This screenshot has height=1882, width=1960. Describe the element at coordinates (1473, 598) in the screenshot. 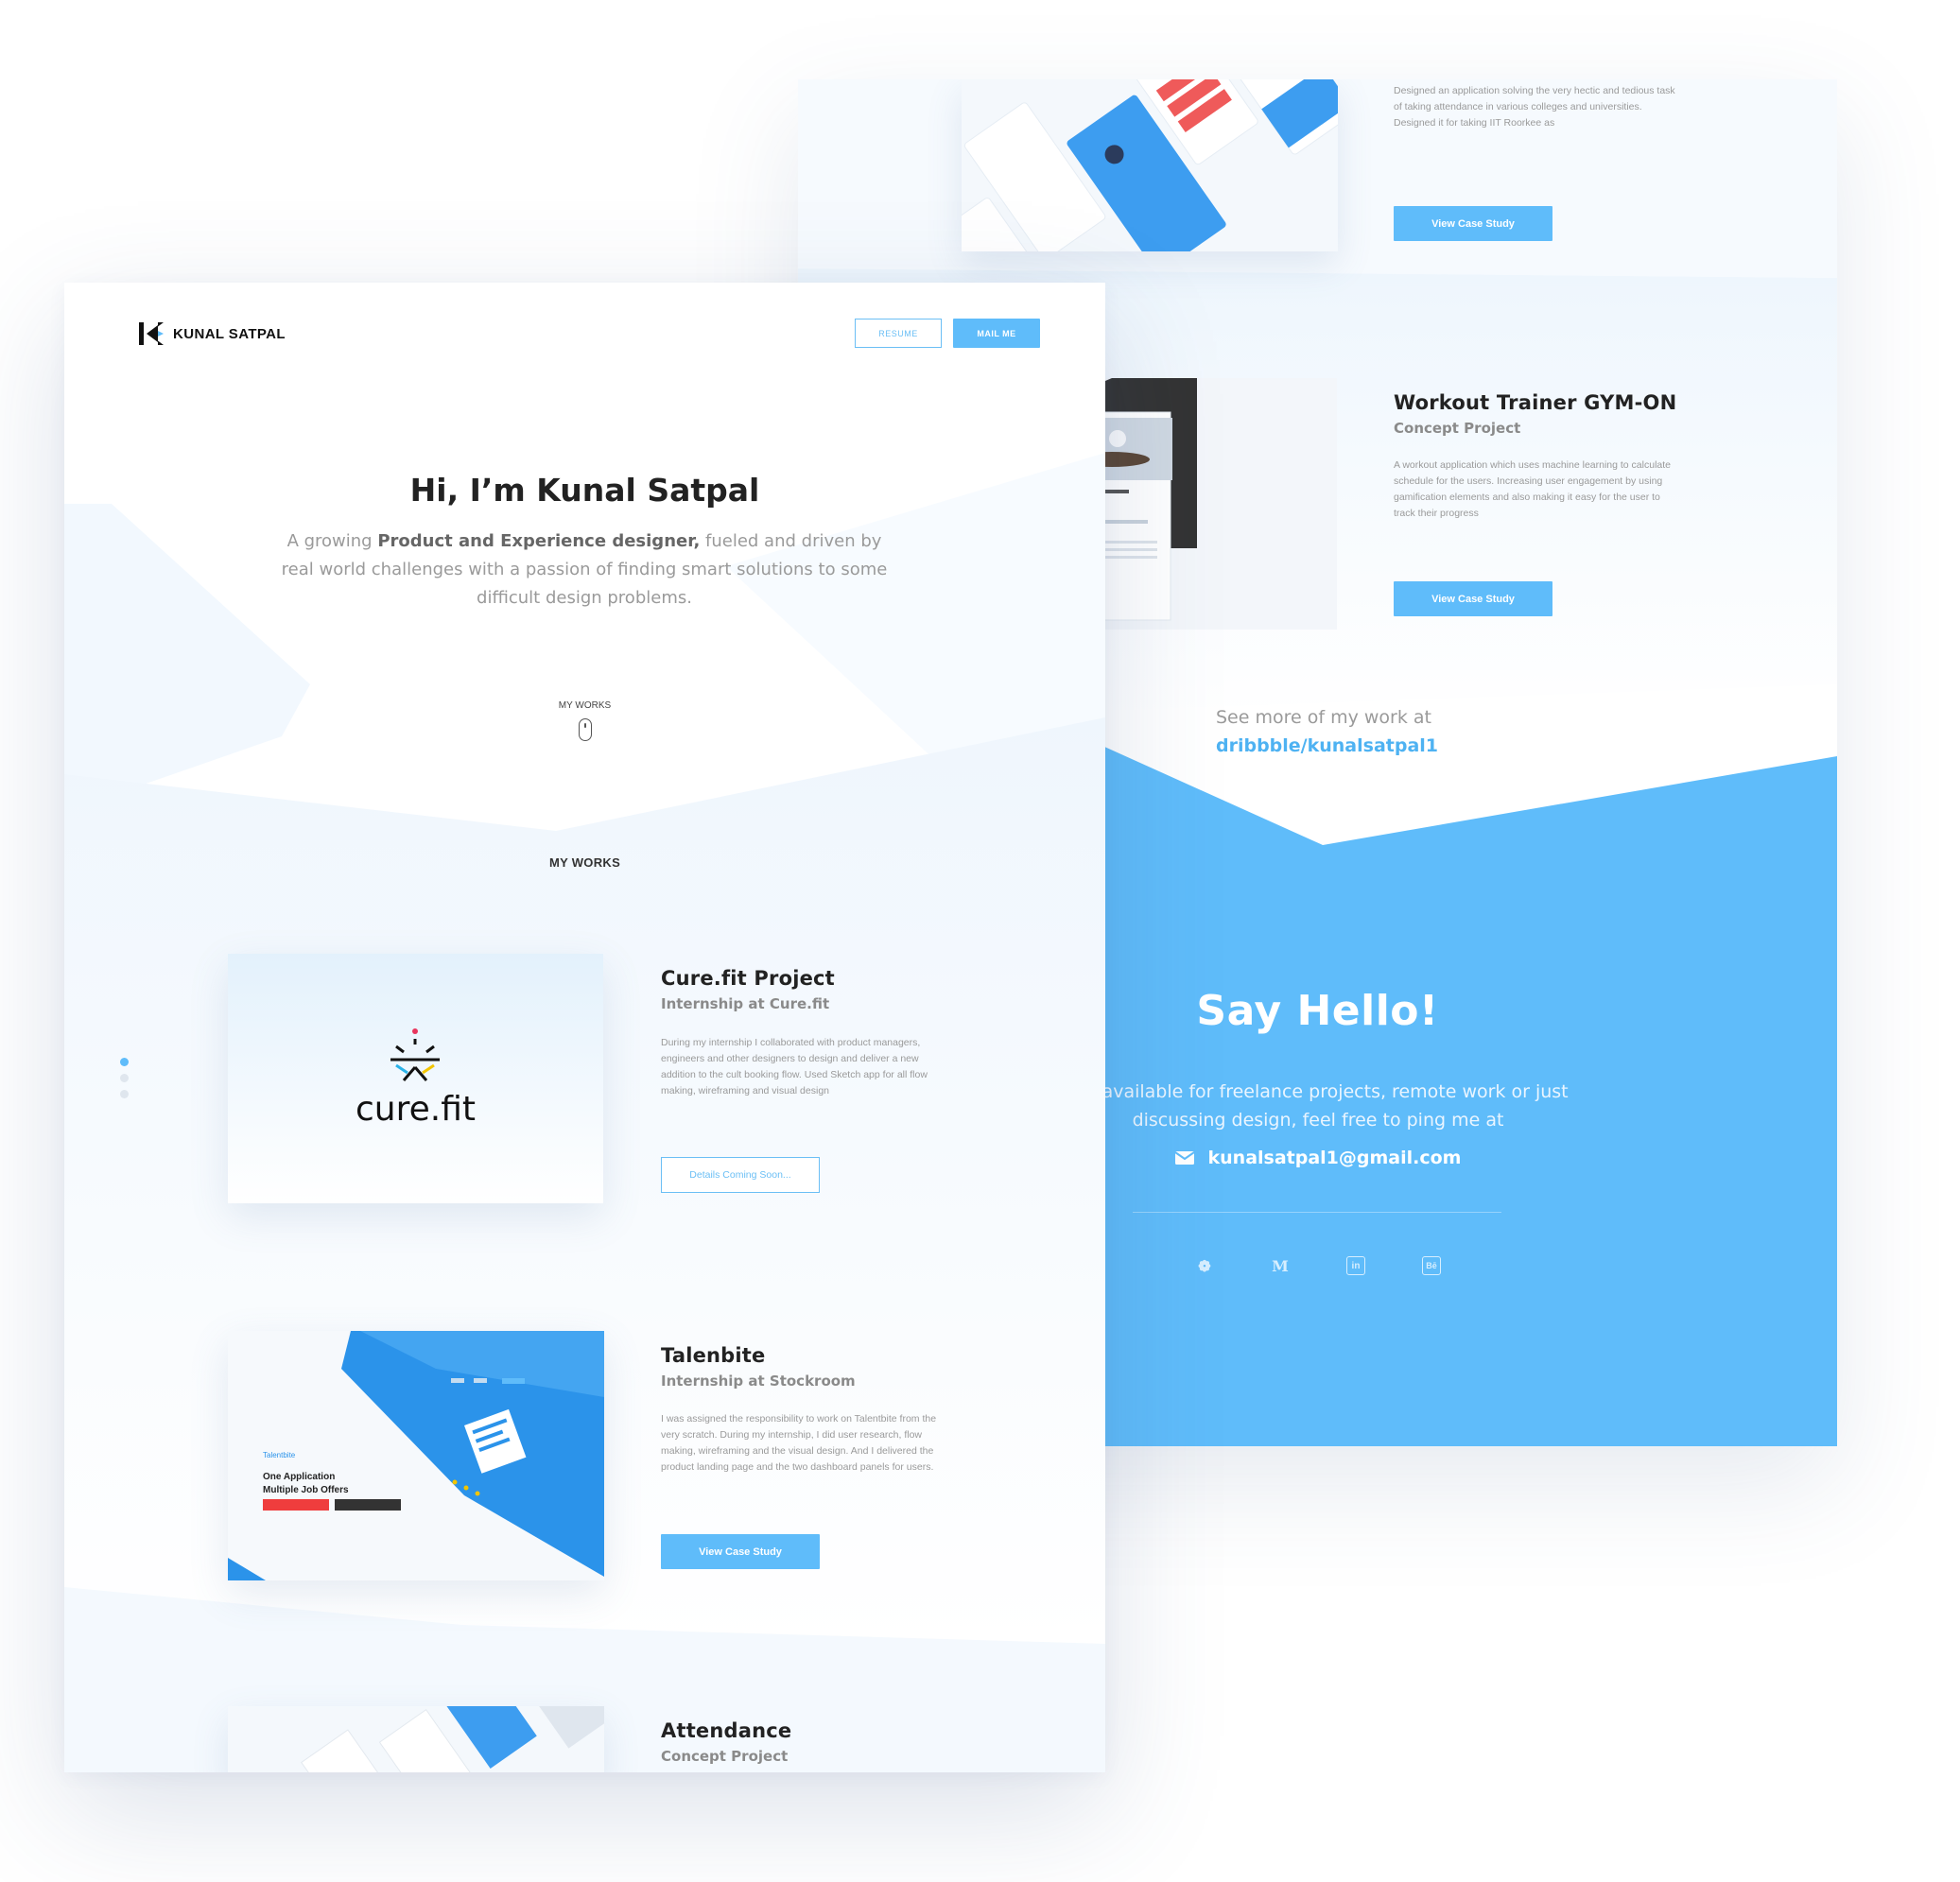

I see `workout-case-study-button: View Case Study` at that location.